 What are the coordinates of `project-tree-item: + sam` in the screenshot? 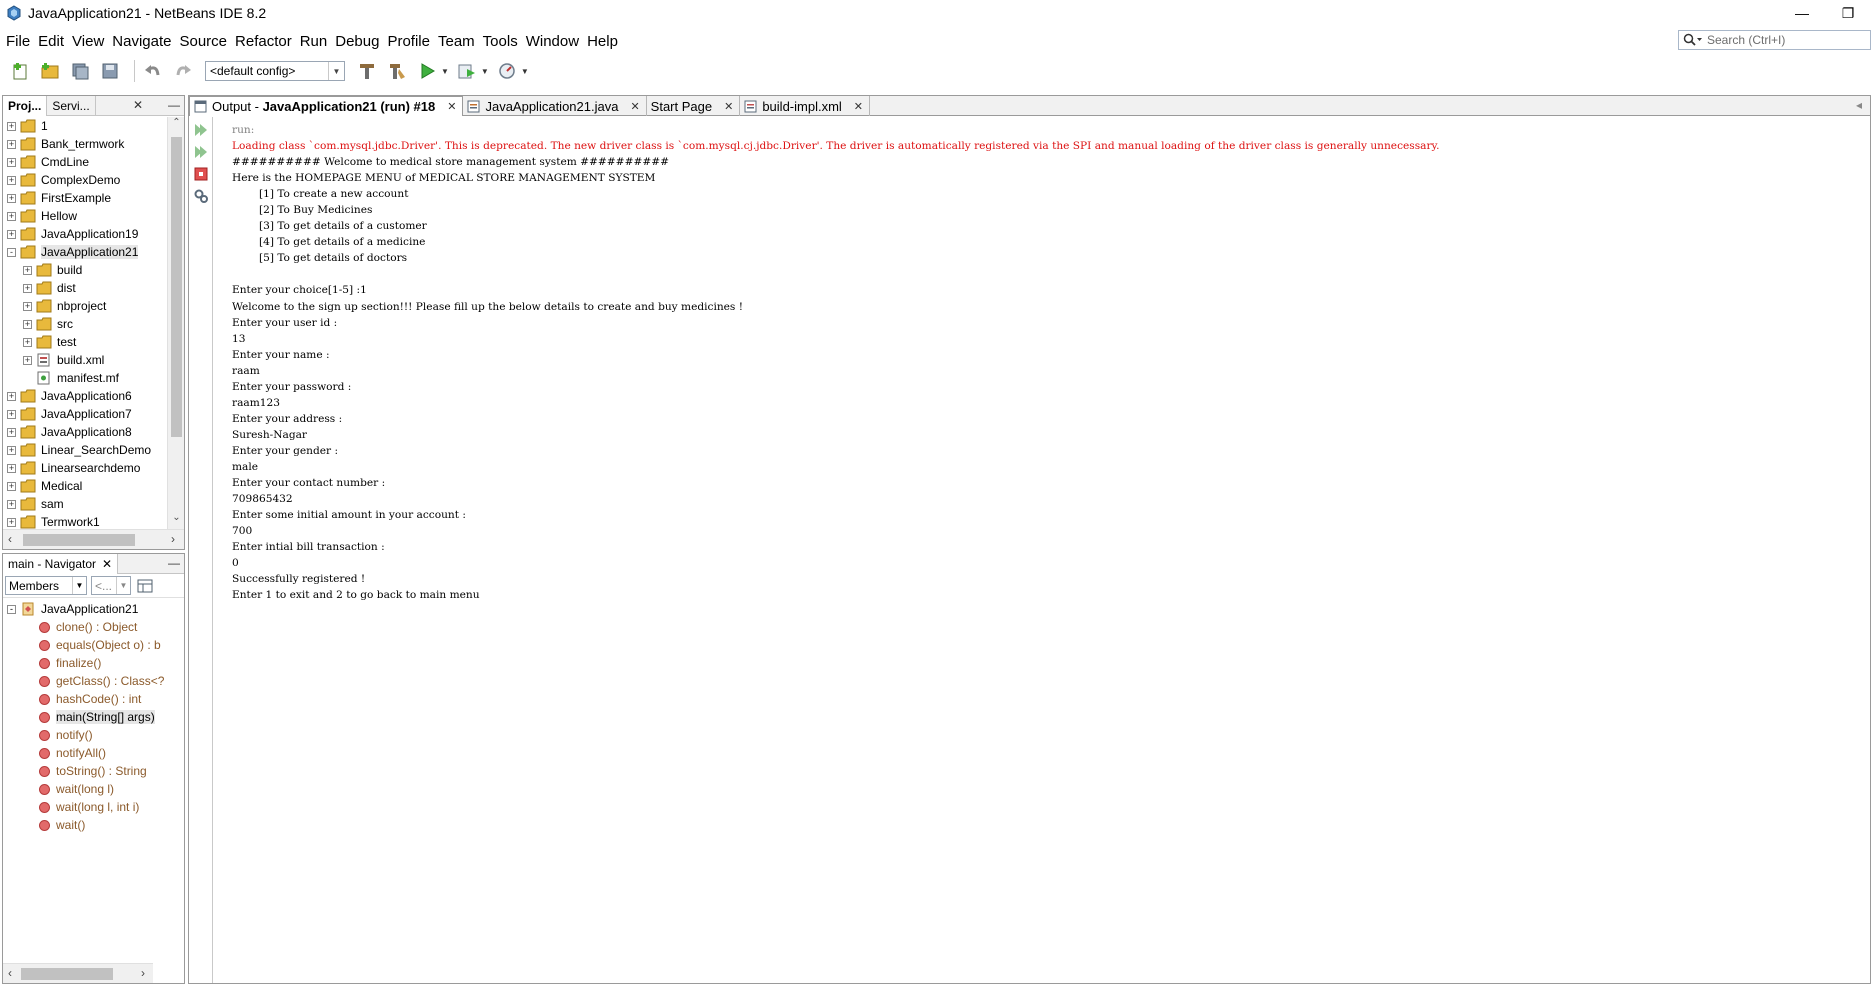 It's located at (85, 504).